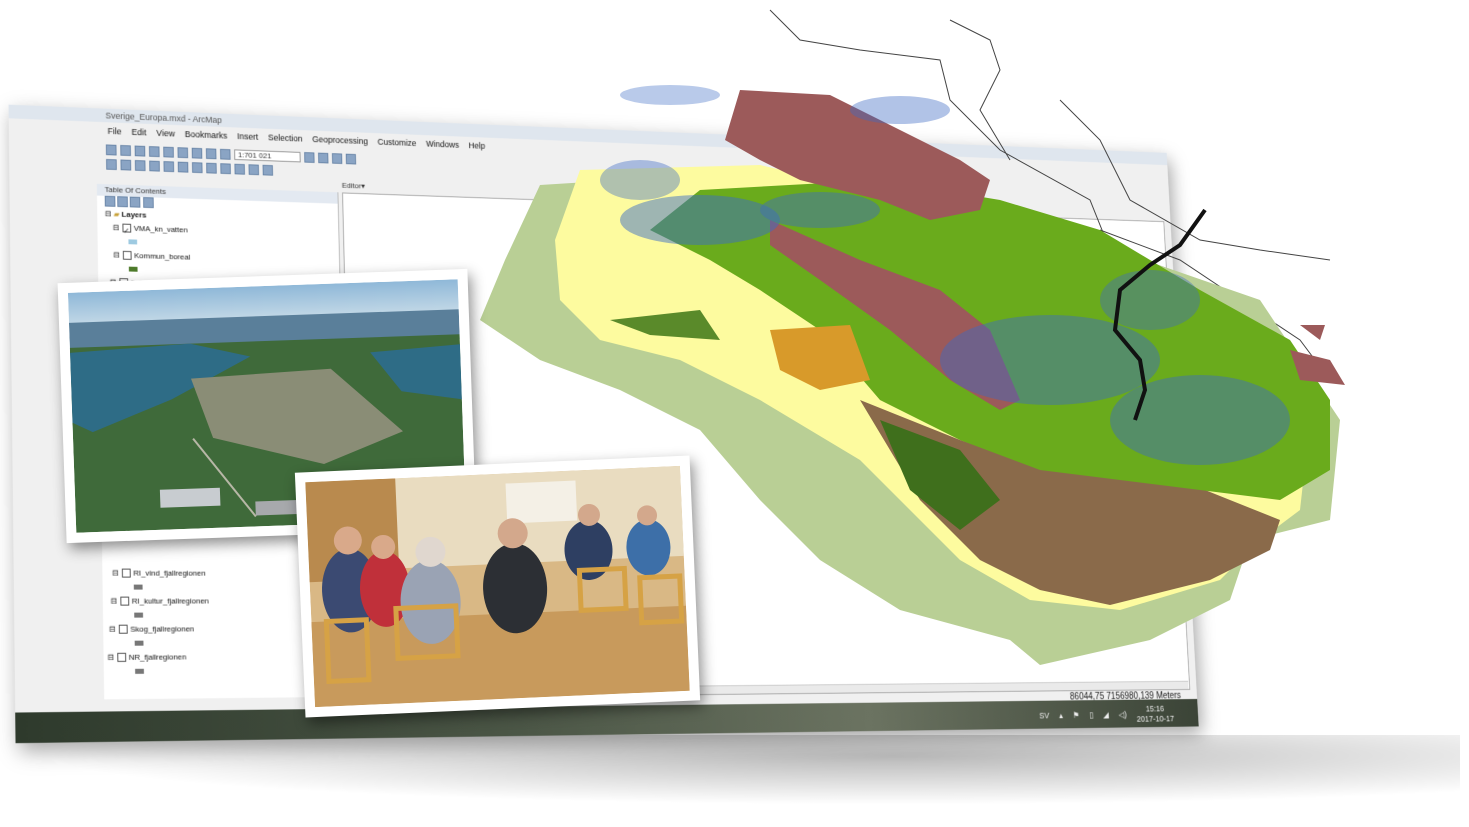 The image size is (1469, 827). What do you see at coordinates (190, 497) in the screenshot?
I see `industrial-building` at bounding box center [190, 497].